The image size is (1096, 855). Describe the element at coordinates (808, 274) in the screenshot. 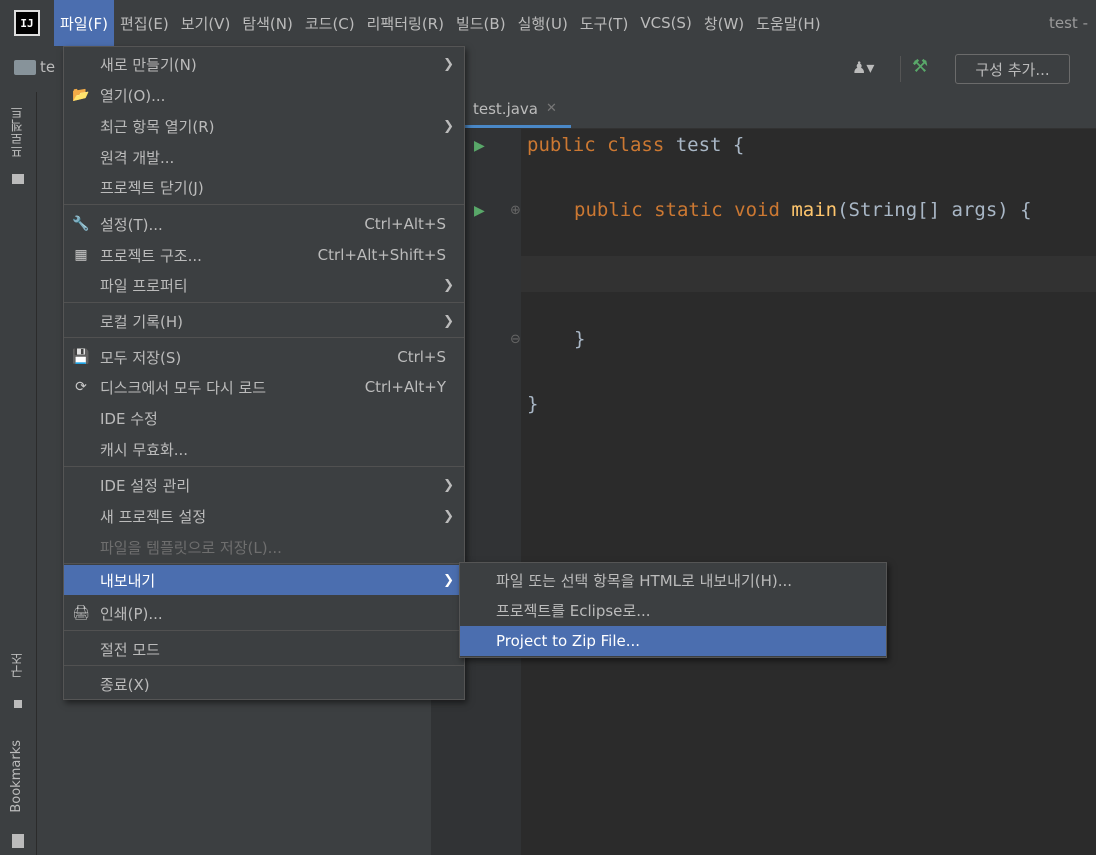

I see `current-line-highlight` at that location.